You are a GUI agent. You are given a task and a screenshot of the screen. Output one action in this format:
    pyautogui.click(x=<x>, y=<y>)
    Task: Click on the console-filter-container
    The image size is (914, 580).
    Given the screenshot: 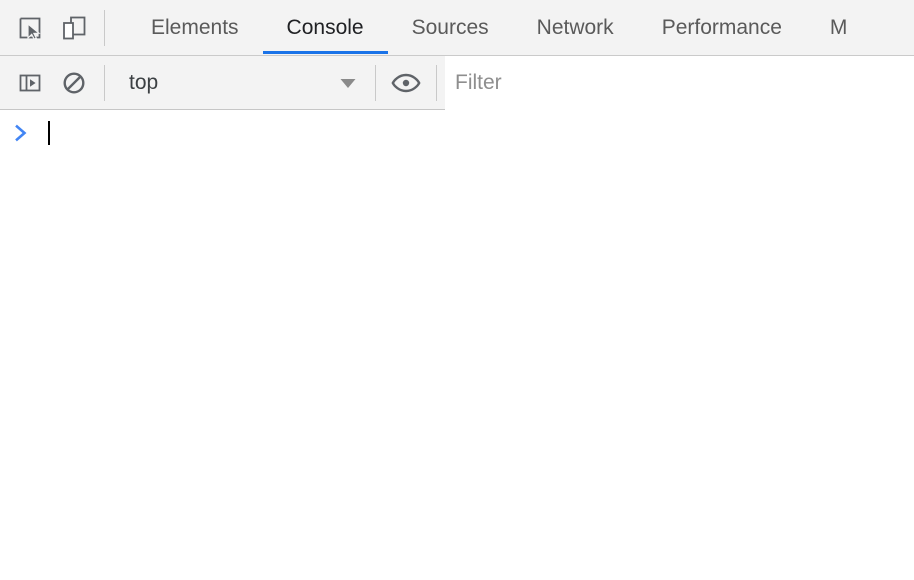 What is the action you would take?
    pyautogui.click(x=679, y=82)
    